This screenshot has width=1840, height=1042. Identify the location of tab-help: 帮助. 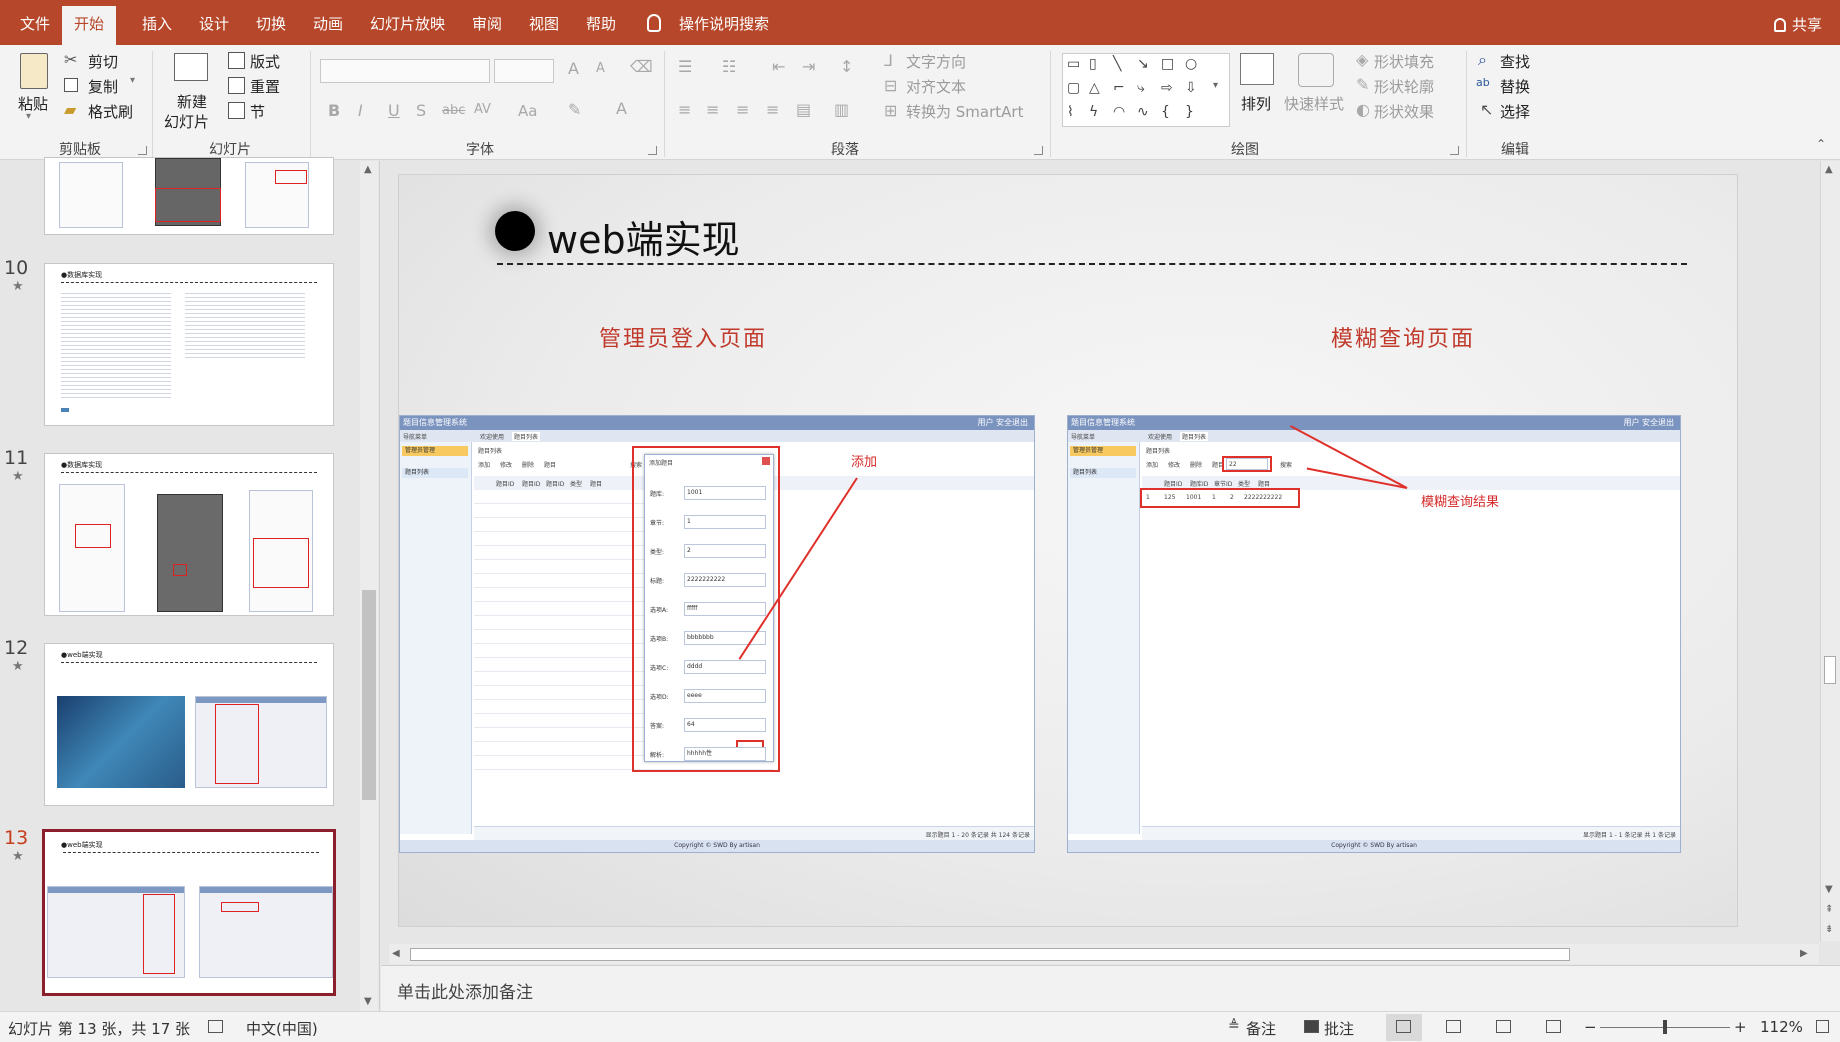
(601, 22).